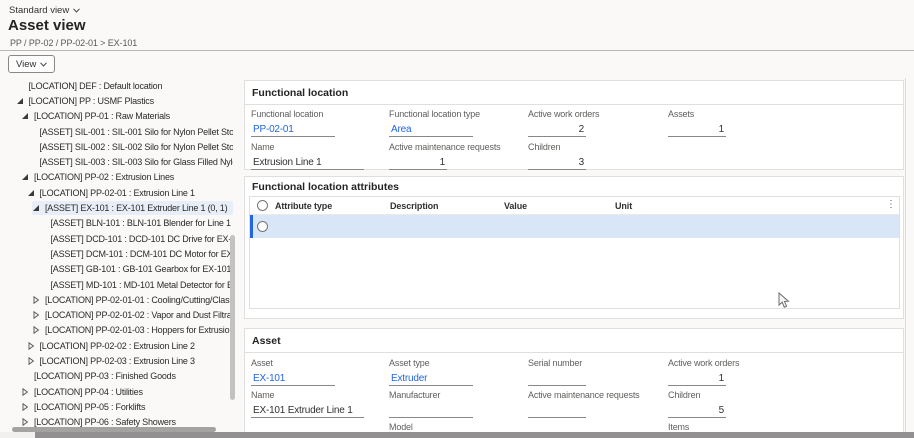 This screenshot has height=438, width=914. I want to click on view-selector-label: Standard view, so click(39, 10).